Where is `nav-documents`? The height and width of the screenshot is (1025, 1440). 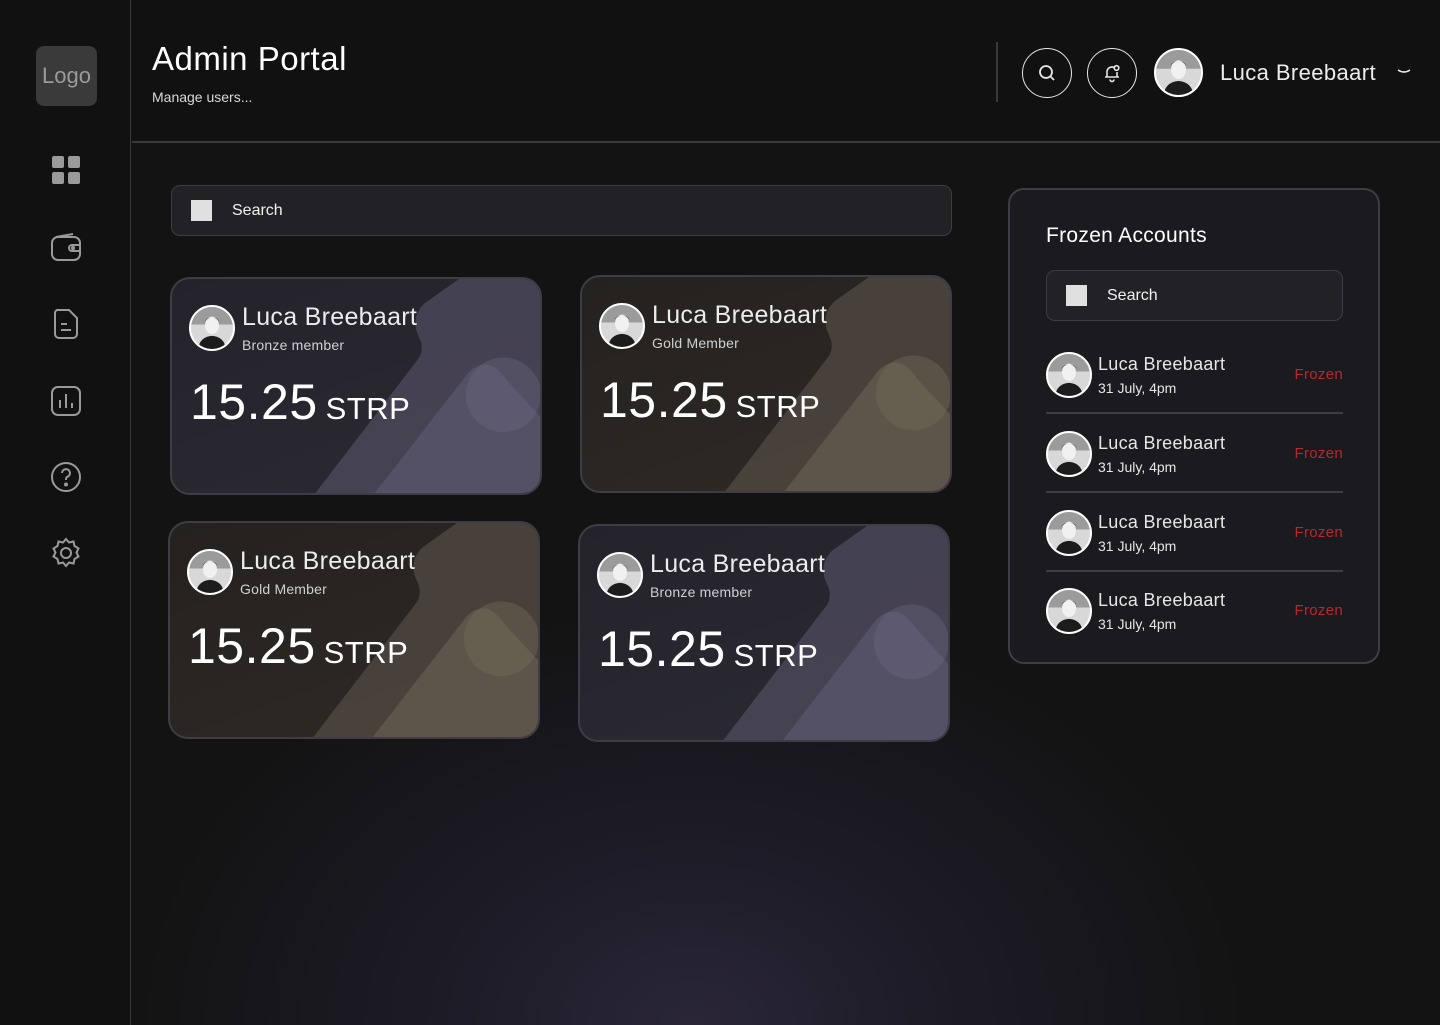
nav-documents is located at coordinates (66, 324).